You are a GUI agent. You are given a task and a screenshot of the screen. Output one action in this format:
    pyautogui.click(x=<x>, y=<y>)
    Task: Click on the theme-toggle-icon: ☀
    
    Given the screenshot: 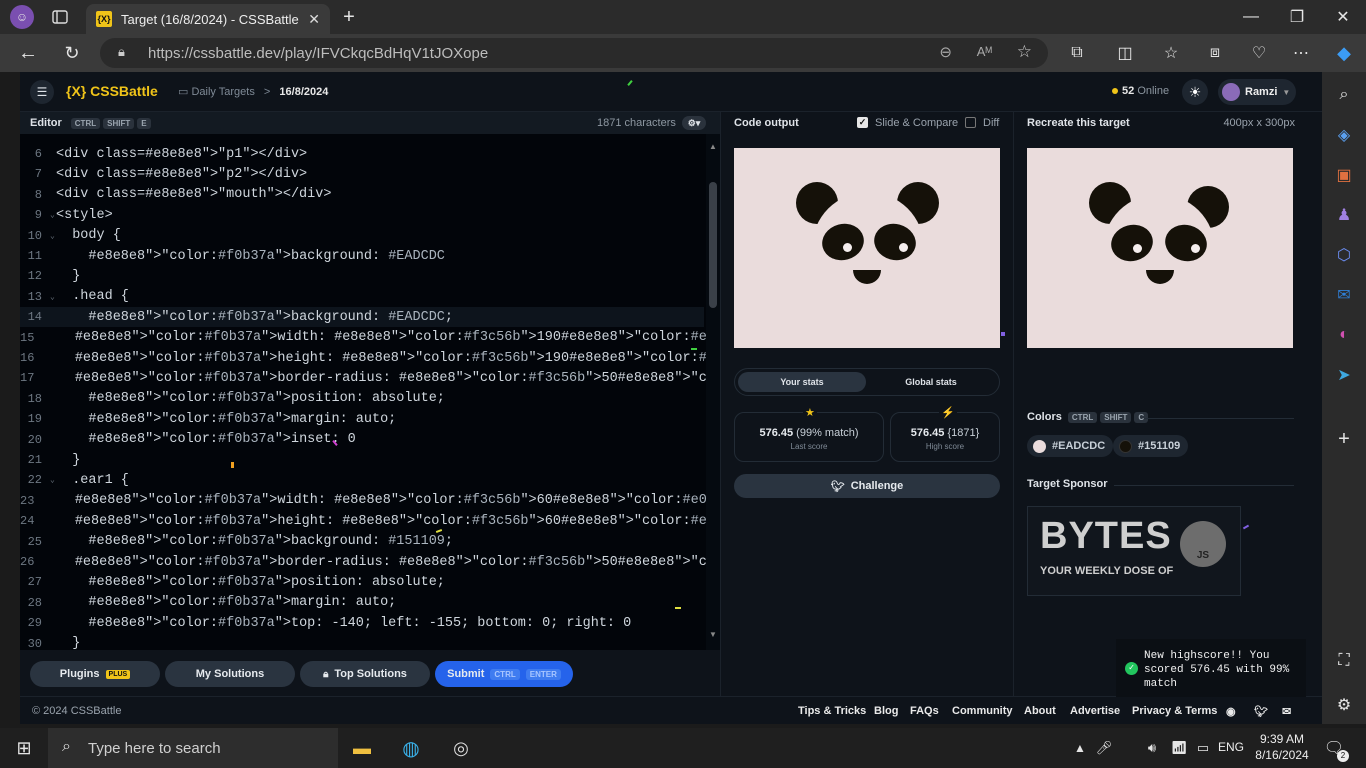 What is the action you would take?
    pyautogui.click(x=1195, y=92)
    